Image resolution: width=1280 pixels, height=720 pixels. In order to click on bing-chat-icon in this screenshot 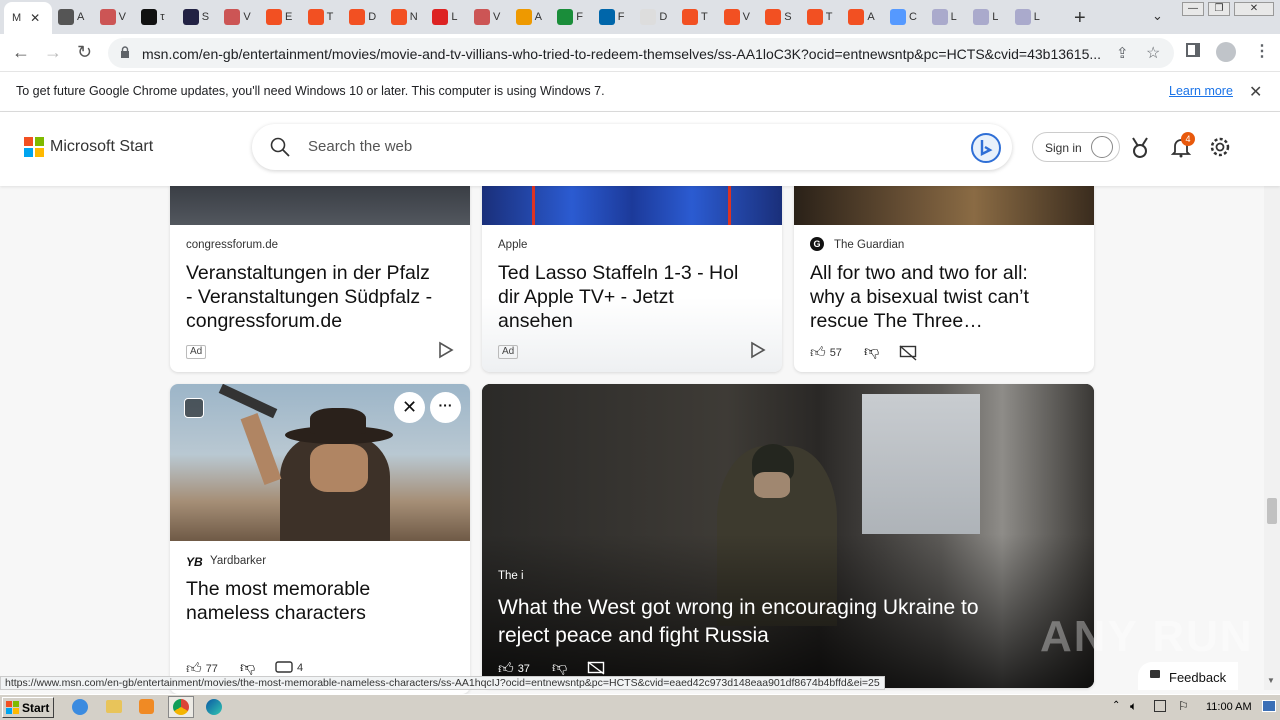, I will do `click(986, 148)`.